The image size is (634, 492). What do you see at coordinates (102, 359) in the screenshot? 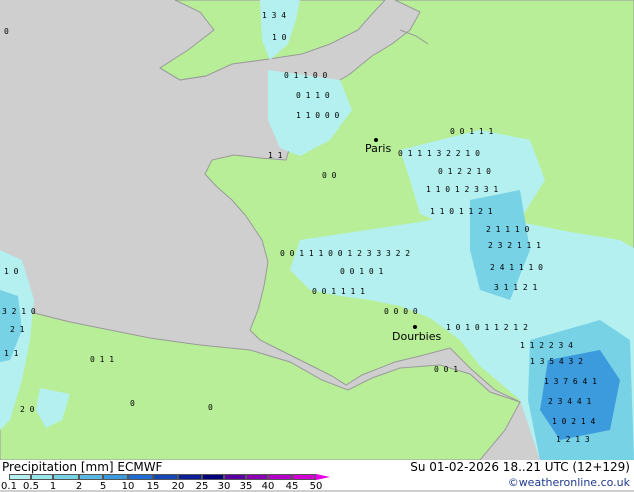
I see `svg-text: 0 1 1` at bounding box center [102, 359].